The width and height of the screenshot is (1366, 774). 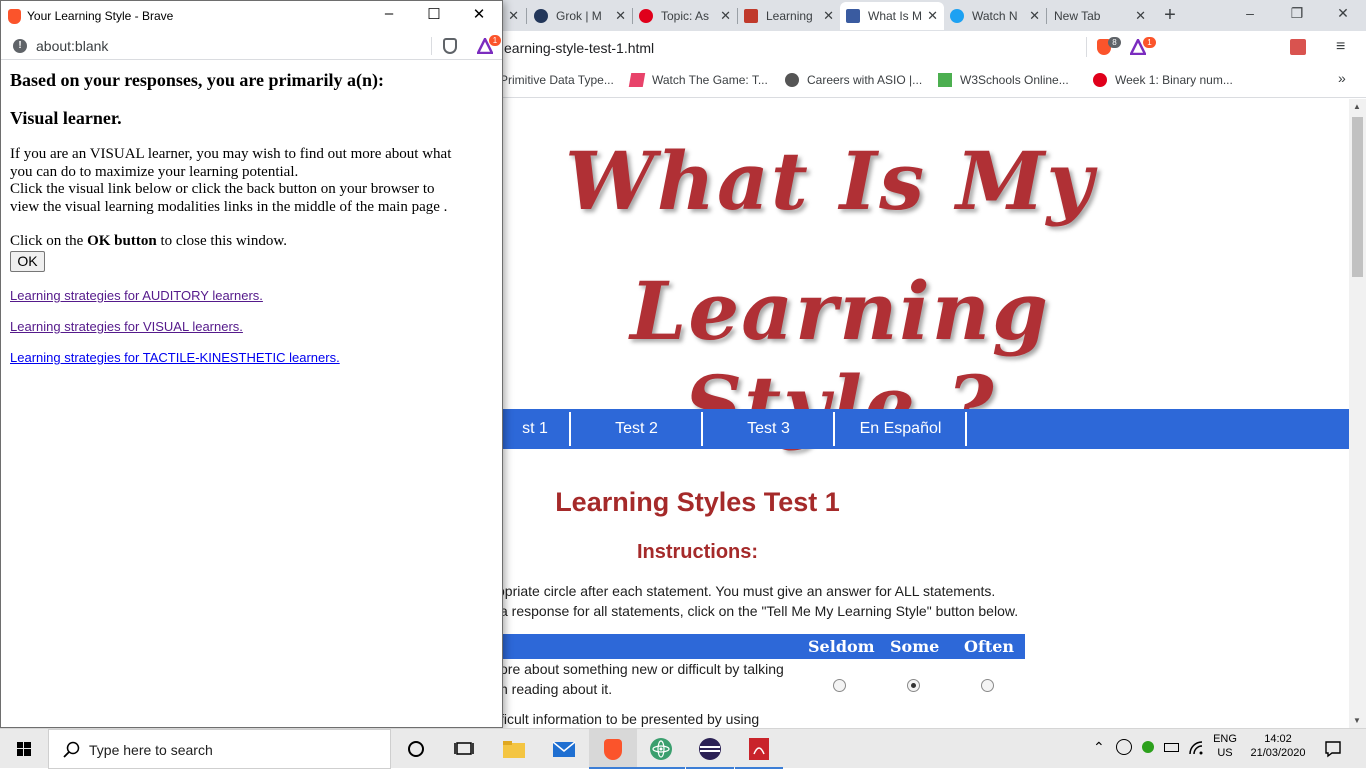 What do you see at coordinates (1357, 413) in the screenshot?
I see `page-scrollbar: ▲ ▼` at bounding box center [1357, 413].